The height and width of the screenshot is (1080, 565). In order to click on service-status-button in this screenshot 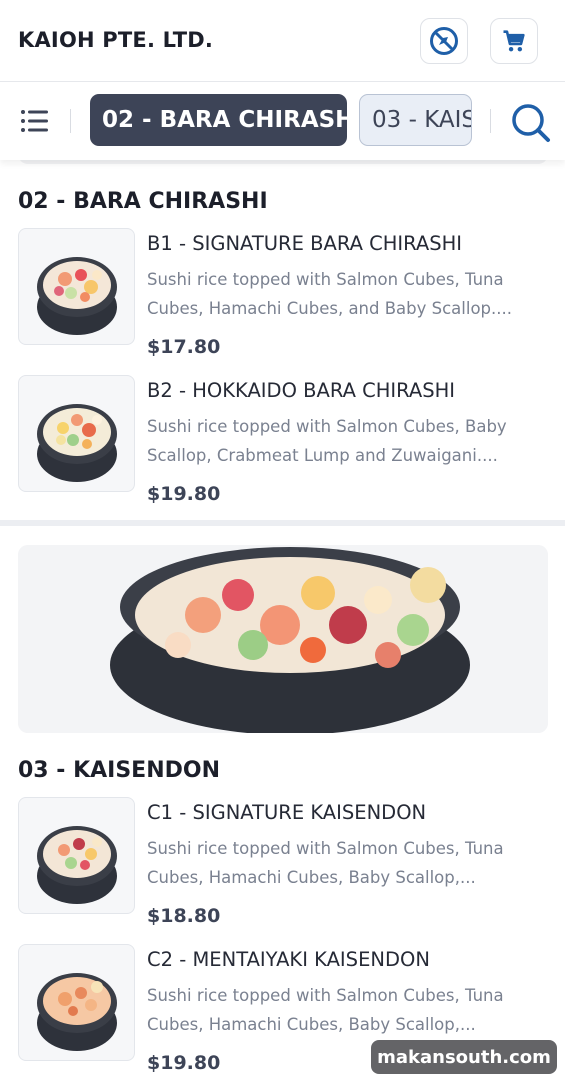, I will do `click(444, 41)`.